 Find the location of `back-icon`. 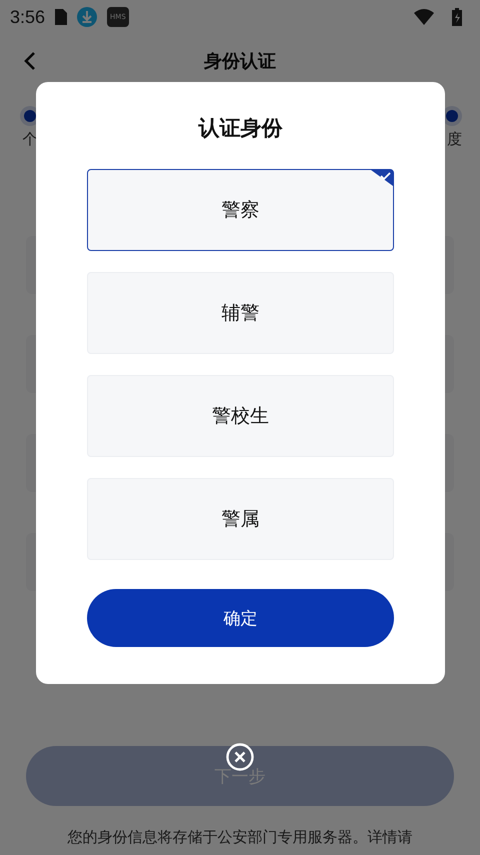

back-icon is located at coordinates (30, 61).